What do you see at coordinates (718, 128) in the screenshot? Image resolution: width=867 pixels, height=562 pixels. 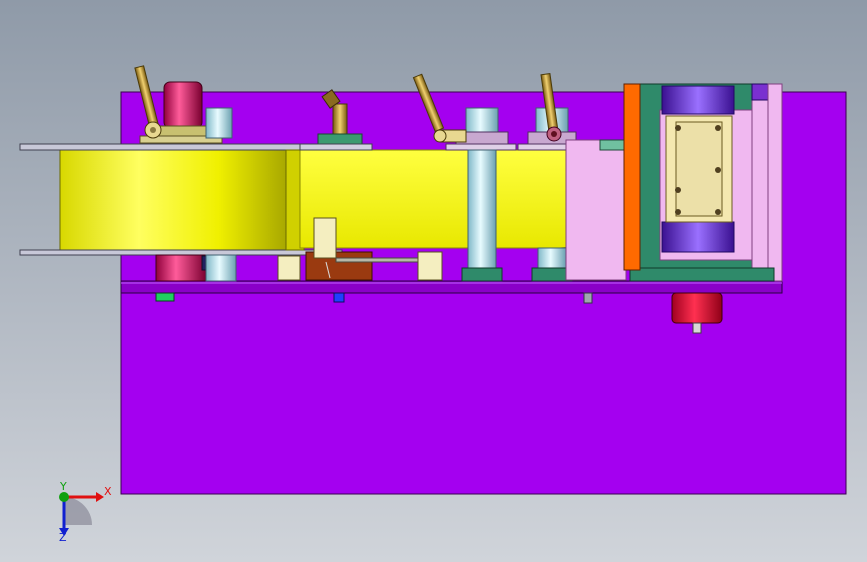 I see `bolt-top-right` at bounding box center [718, 128].